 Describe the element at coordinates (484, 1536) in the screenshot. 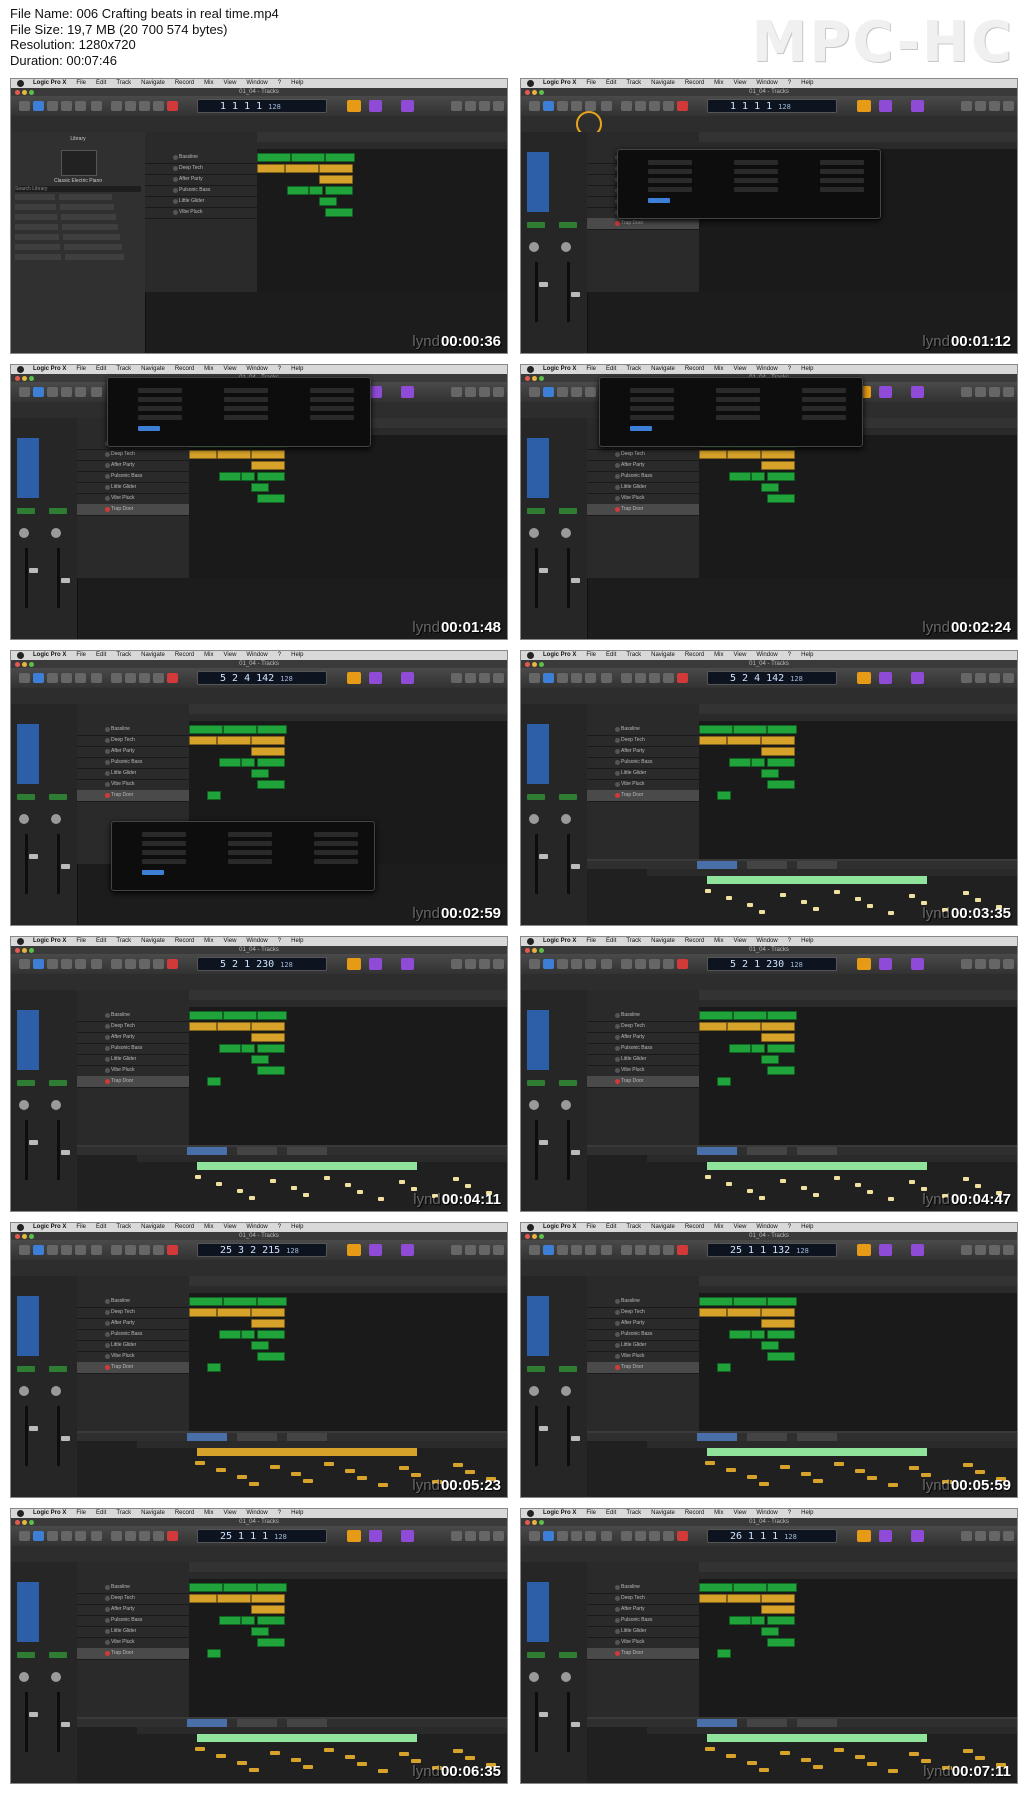

I see `loop-browser-icon` at that location.